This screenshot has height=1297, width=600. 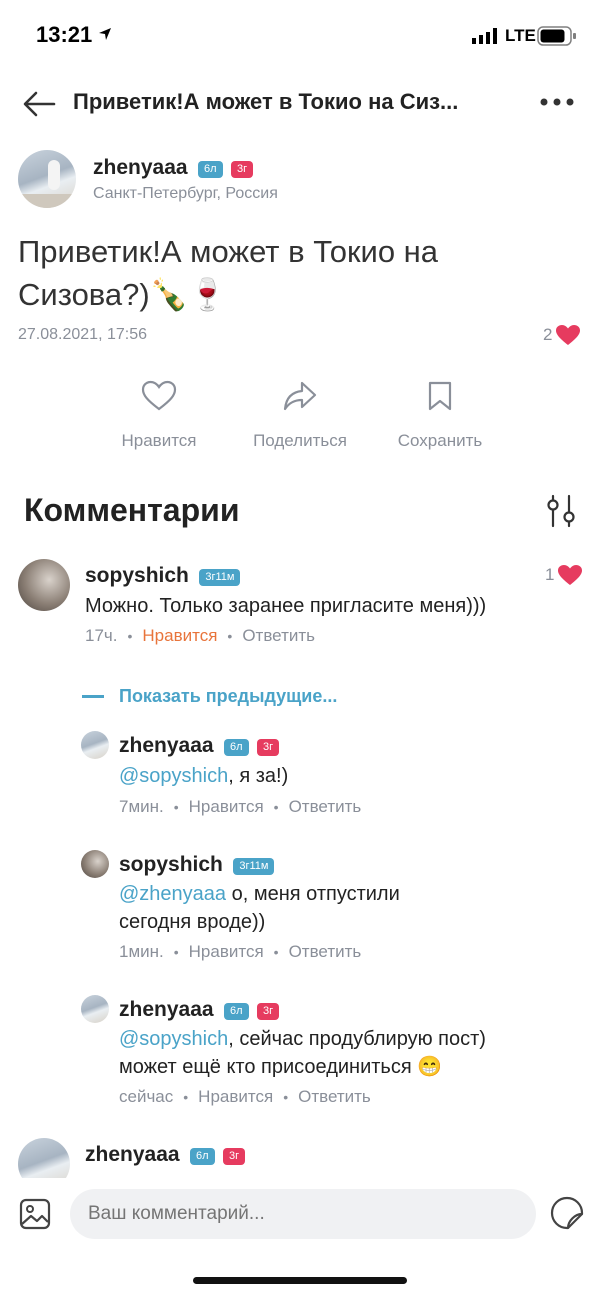 I want to click on reply-time: 7мин., so click(x=141, y=806).